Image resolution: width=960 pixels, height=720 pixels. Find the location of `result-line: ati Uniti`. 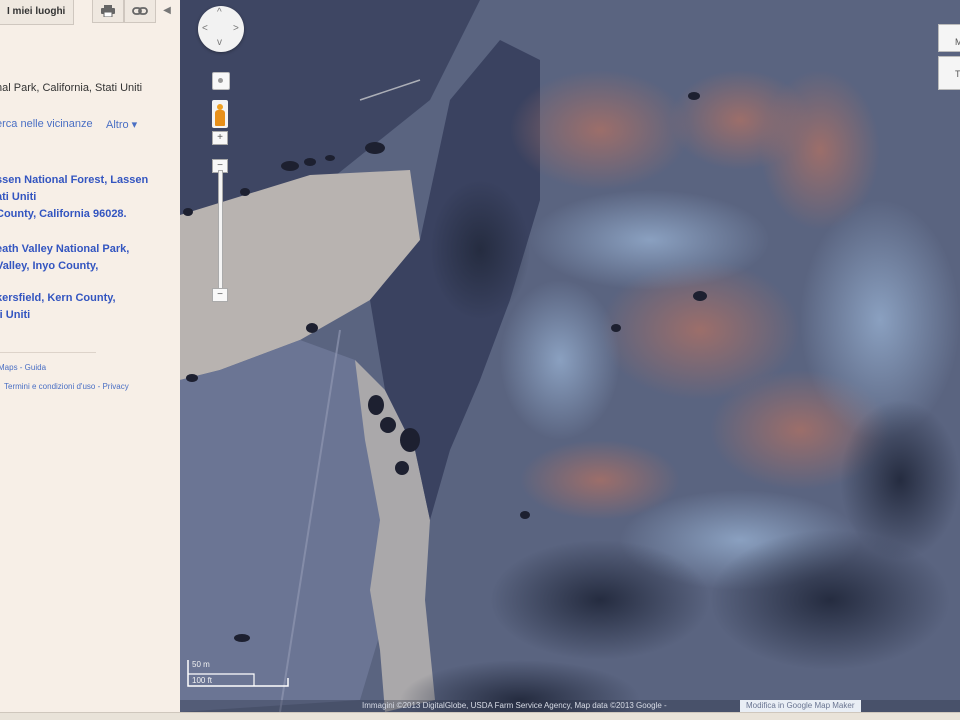

result-line: ati Uniti is located at coordinates (18, 197).